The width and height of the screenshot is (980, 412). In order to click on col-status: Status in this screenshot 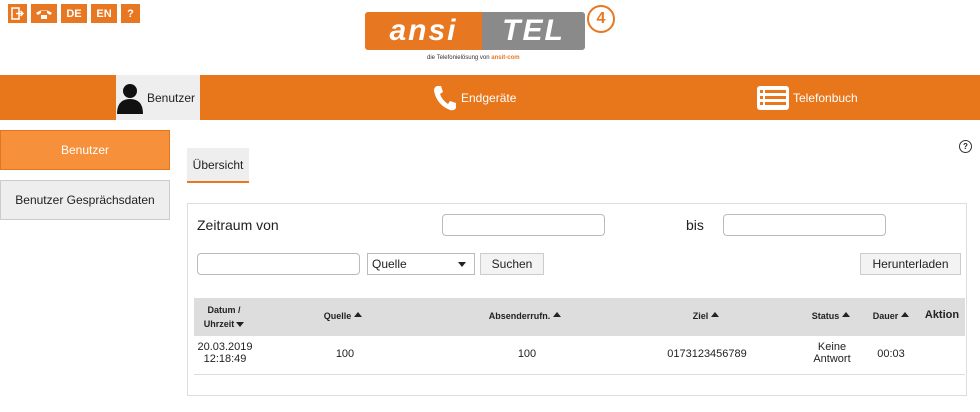, I will do `click(831, 316)`.